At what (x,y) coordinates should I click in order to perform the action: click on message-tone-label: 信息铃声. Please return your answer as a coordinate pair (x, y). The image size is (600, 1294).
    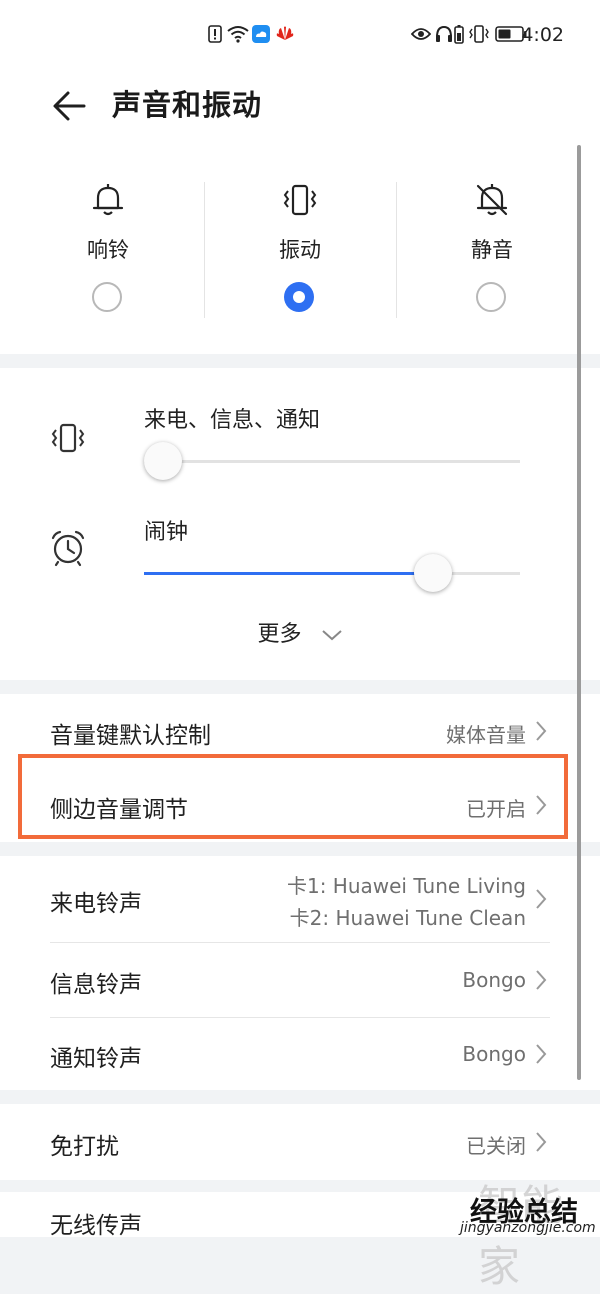
    Looking at the image, I should click on (96, 985).